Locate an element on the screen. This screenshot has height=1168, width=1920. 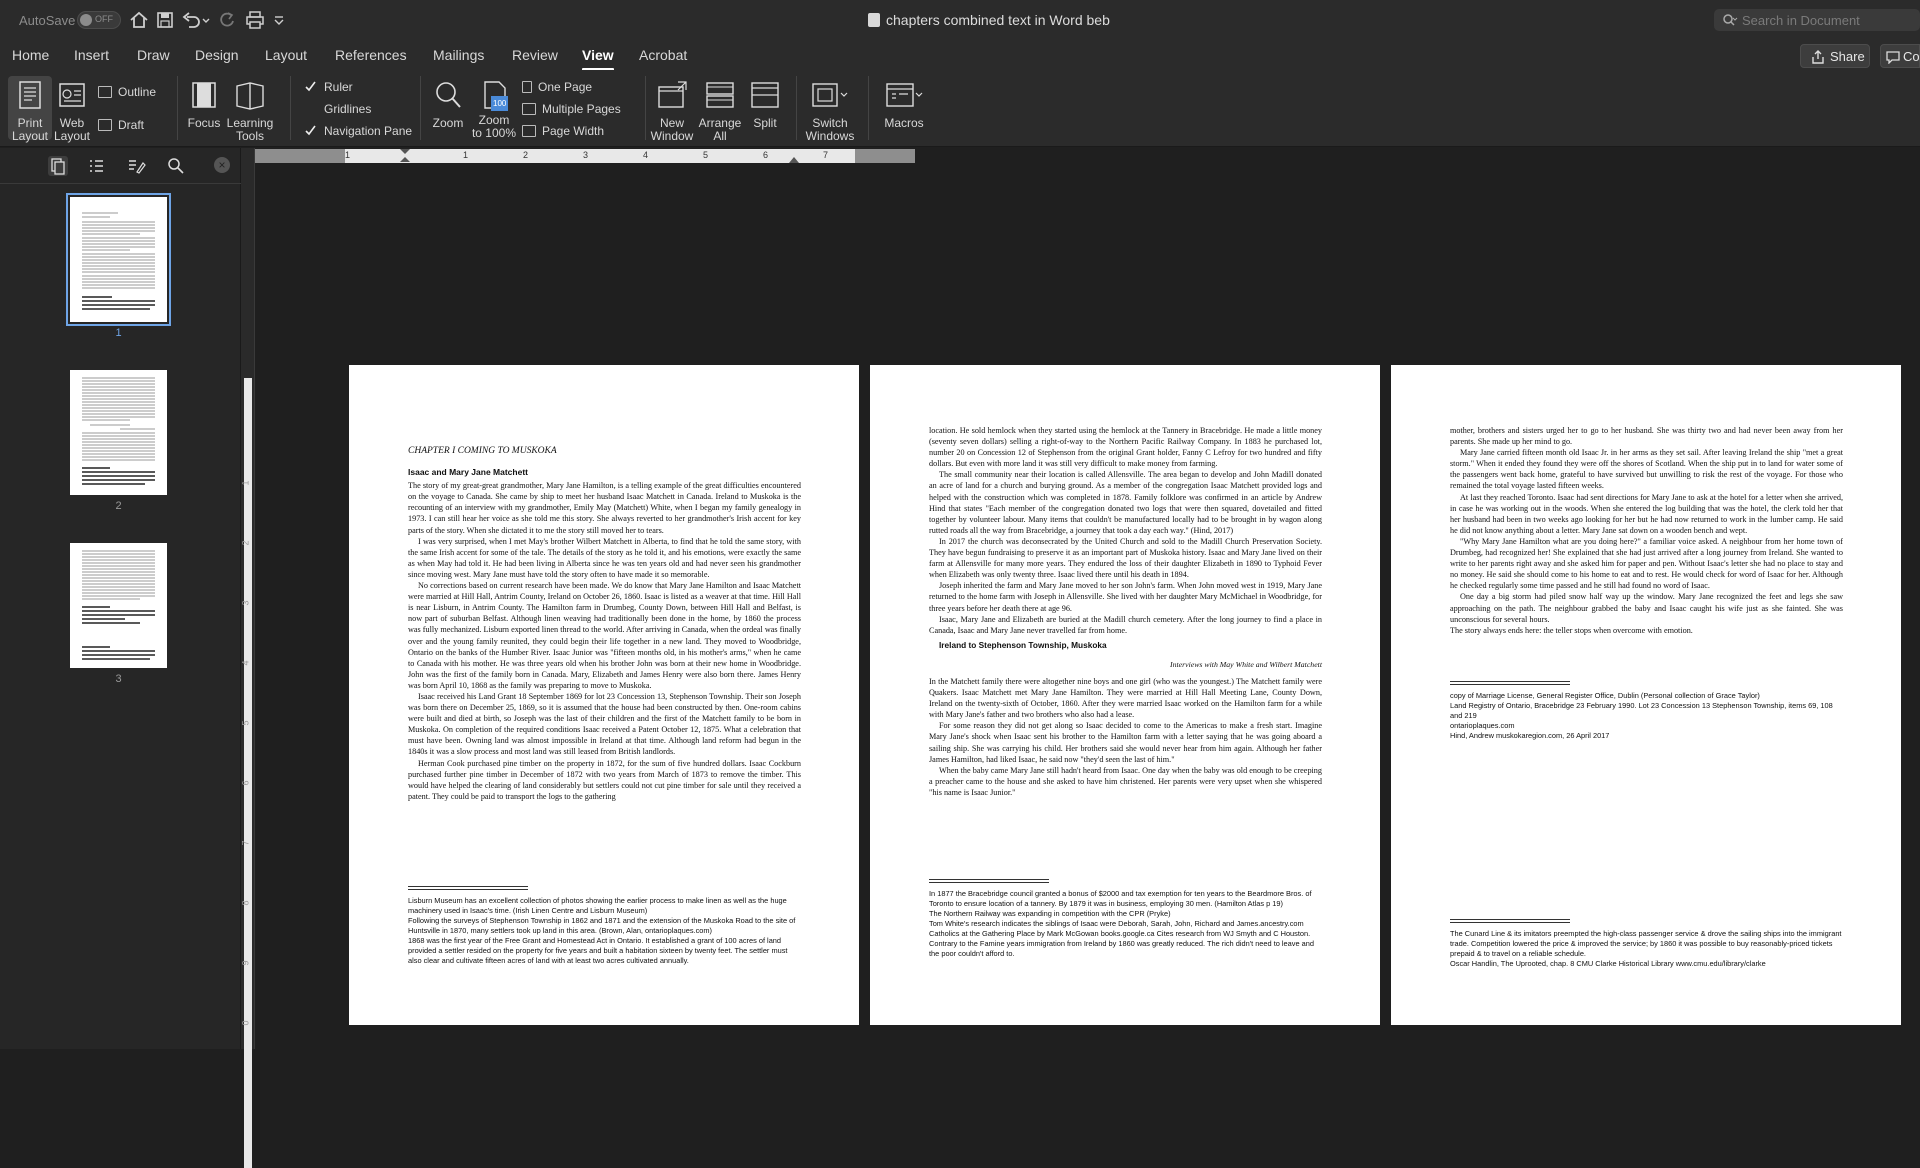
tab-mailings: Mailings is located at coordinates (458, 55).